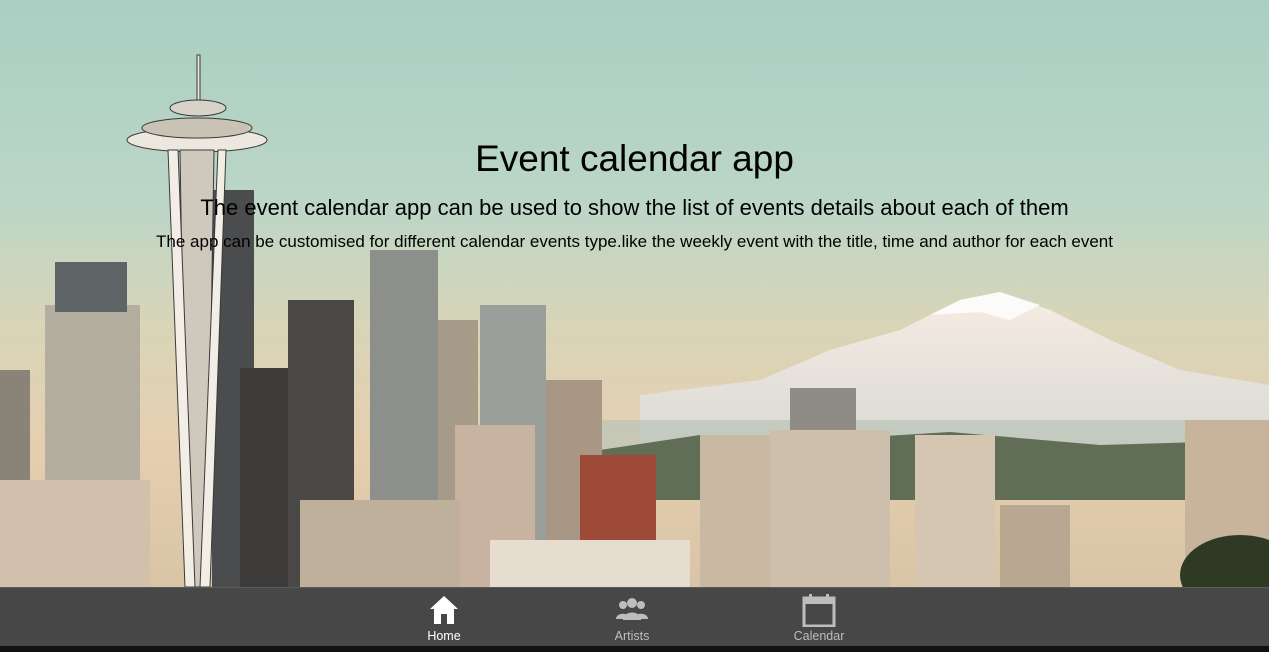  I want to click on tab-calendar: Calendar, so click(819, 617).